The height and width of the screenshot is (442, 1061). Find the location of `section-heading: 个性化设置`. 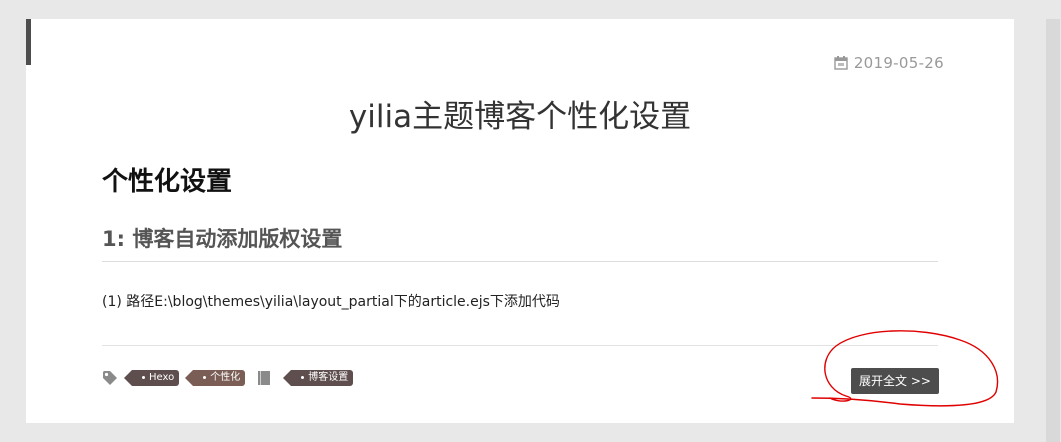

section-heading: 个性化设置 is located at coordinates (167, 182).